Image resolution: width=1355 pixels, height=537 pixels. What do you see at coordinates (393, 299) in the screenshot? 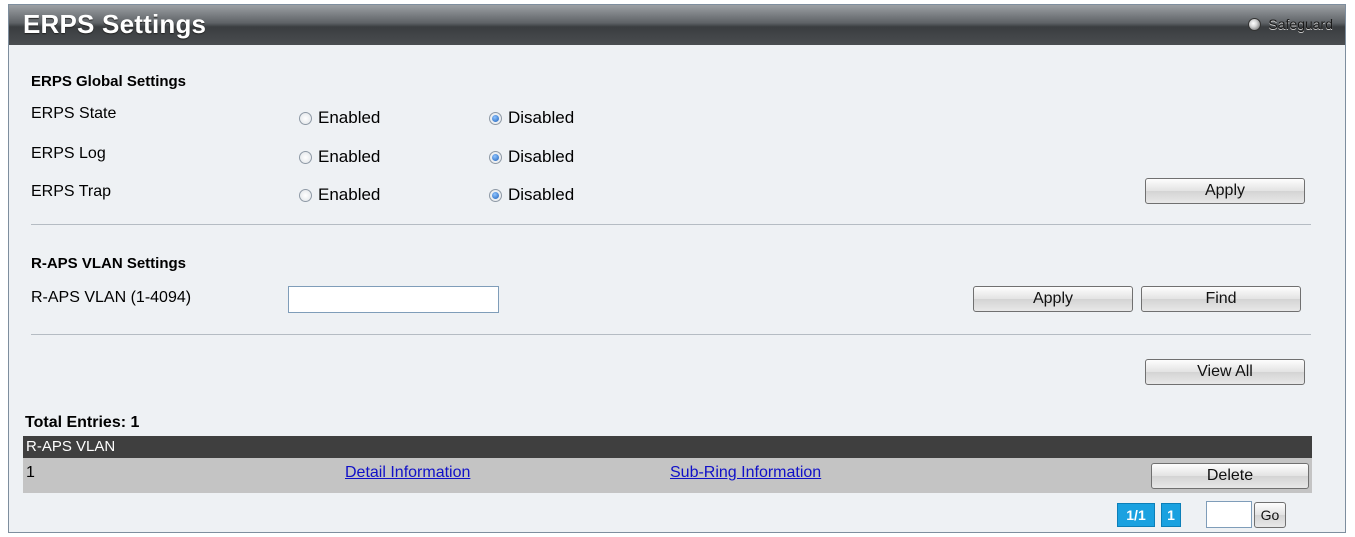
I see `raps-vlan-input` at bounding box center [393, 299].